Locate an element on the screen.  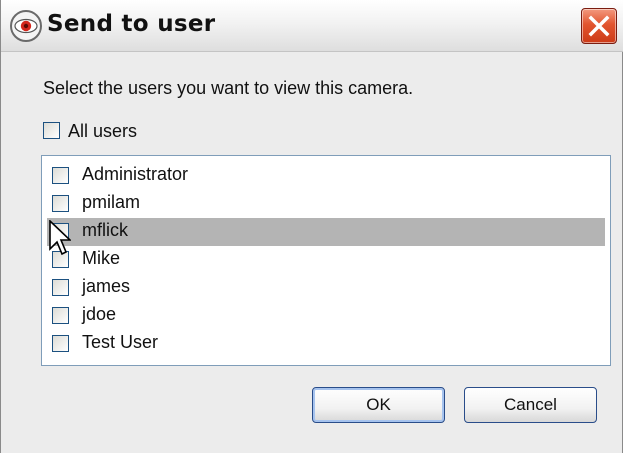
list-item-mike: Mike is located at coordinates (326, 260).